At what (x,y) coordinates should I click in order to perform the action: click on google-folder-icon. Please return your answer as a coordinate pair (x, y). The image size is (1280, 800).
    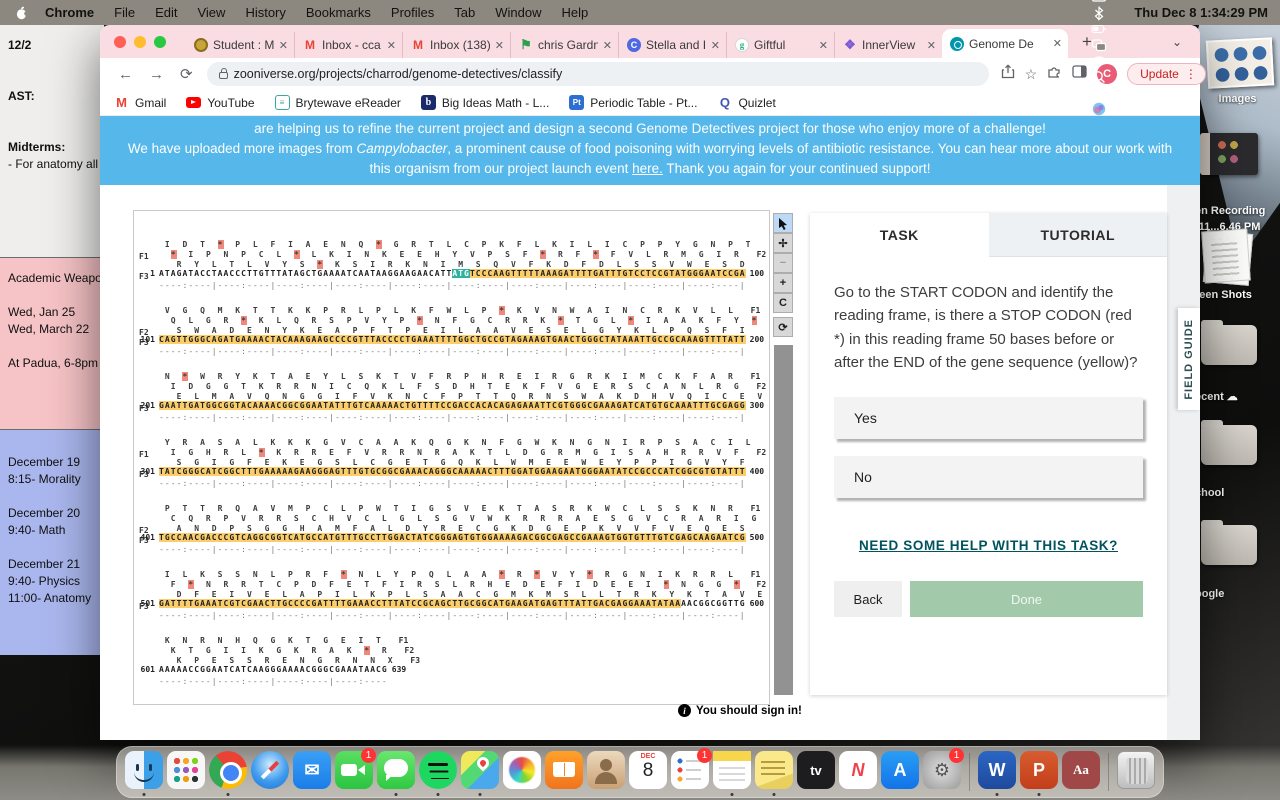
    Looking at the image, I should click on (1229, 542).